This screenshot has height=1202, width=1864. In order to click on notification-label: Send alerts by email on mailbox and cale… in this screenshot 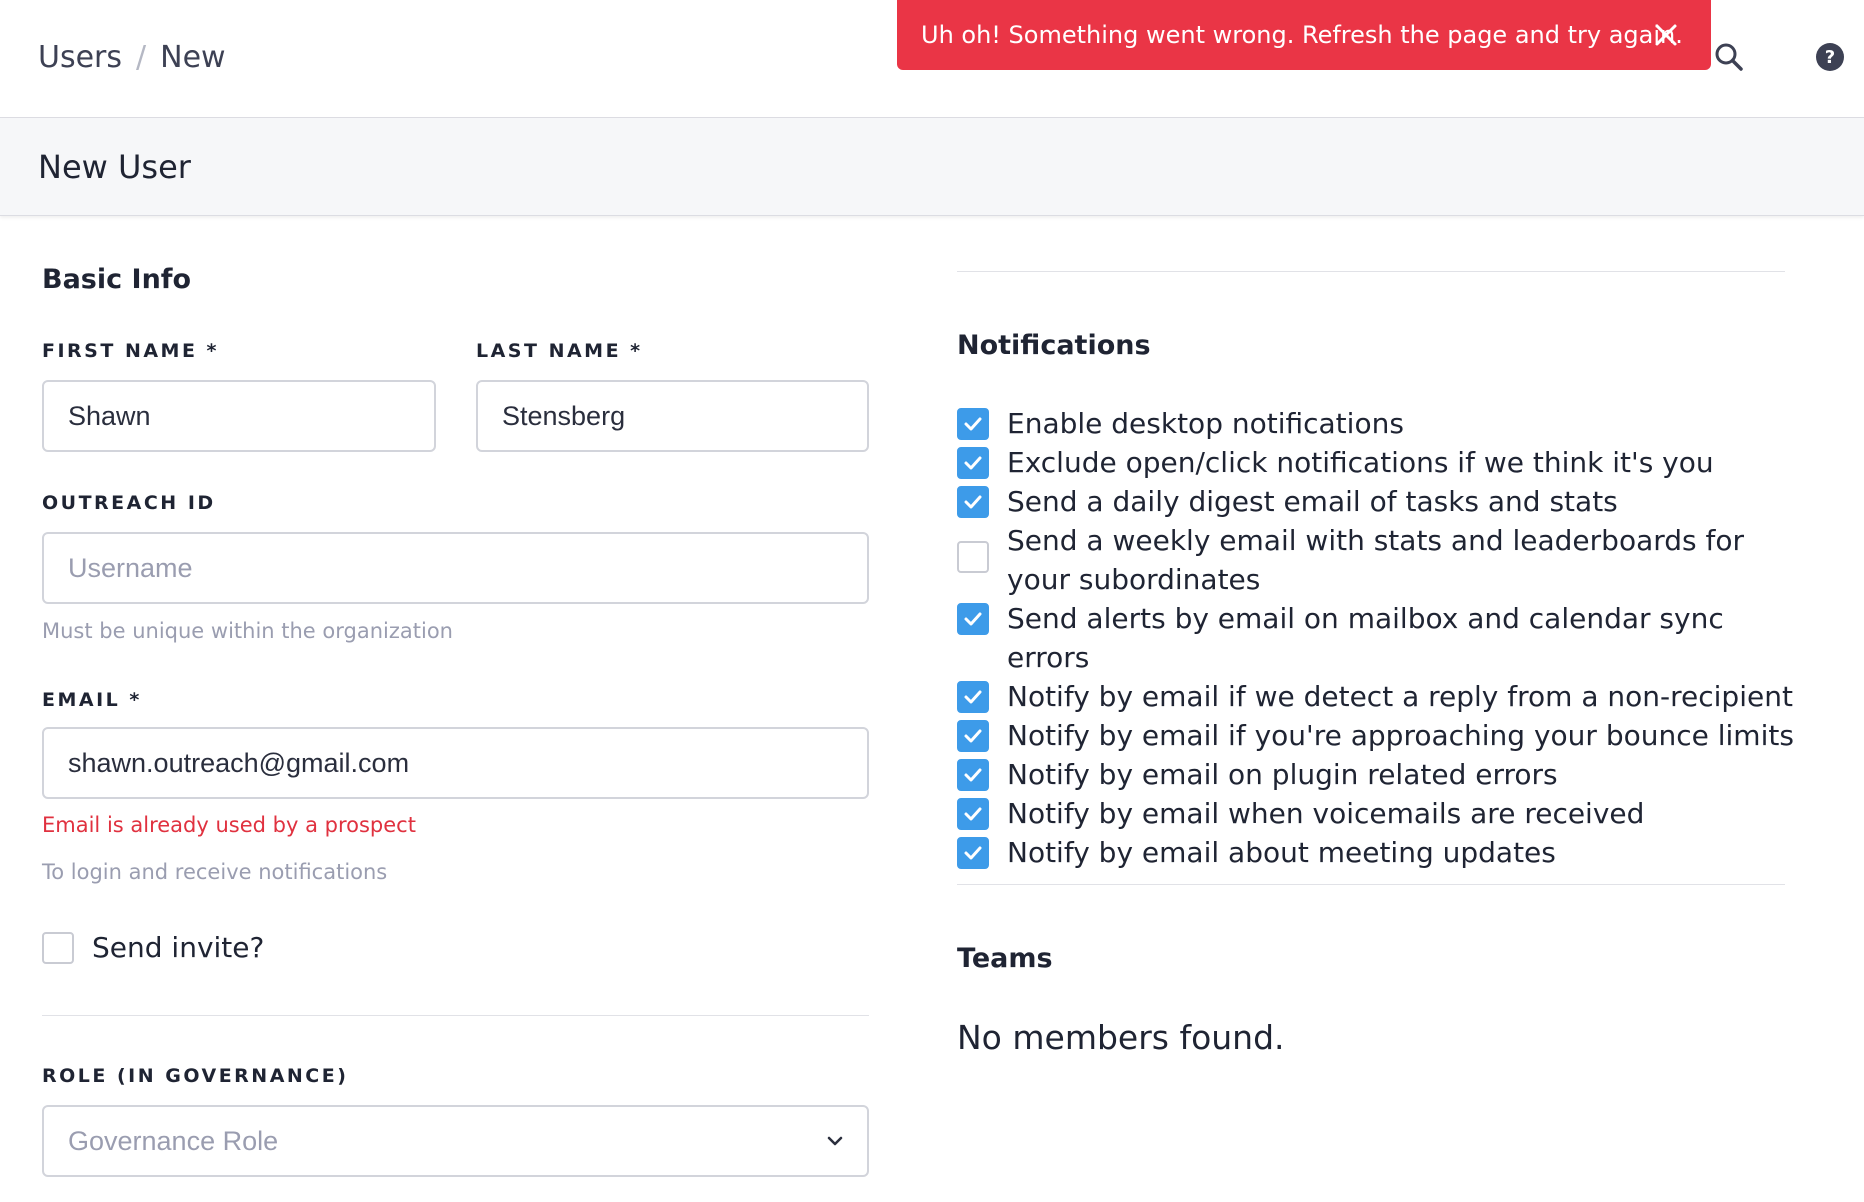, I will do `click(1365, 638)`.